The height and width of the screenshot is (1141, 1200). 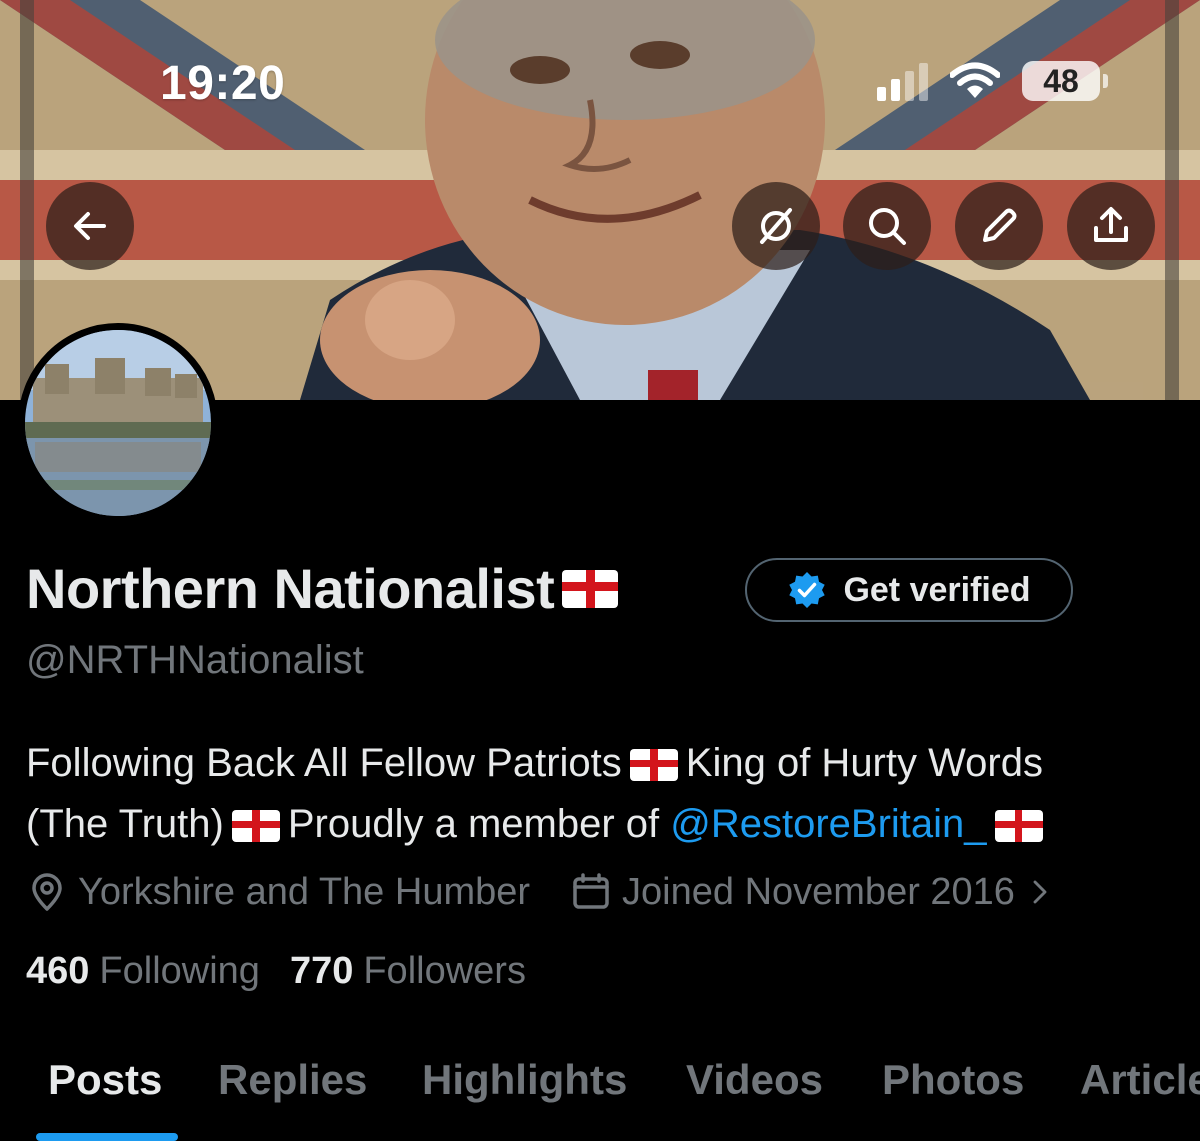 I want to click on bio-mention-link: @RestoreBritain_, so click(x=828, y=824).